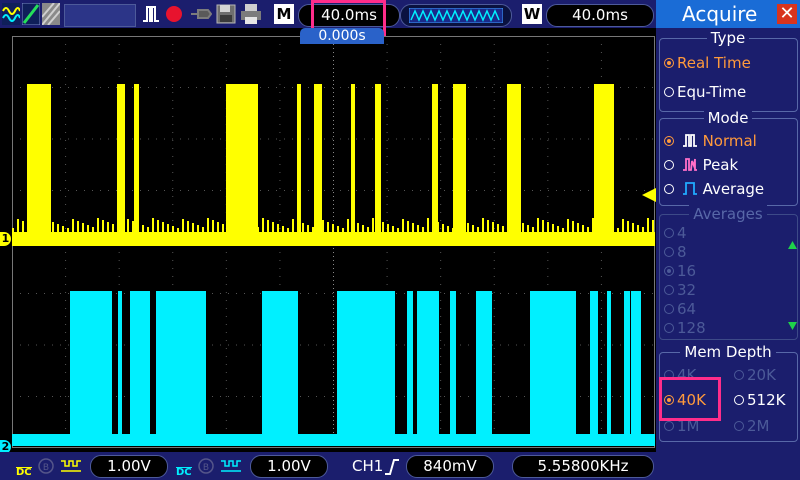 Image resolution: width=800 pixels, height=480 pixels. I want to click on memory-window-indicator, so click(456, 15).